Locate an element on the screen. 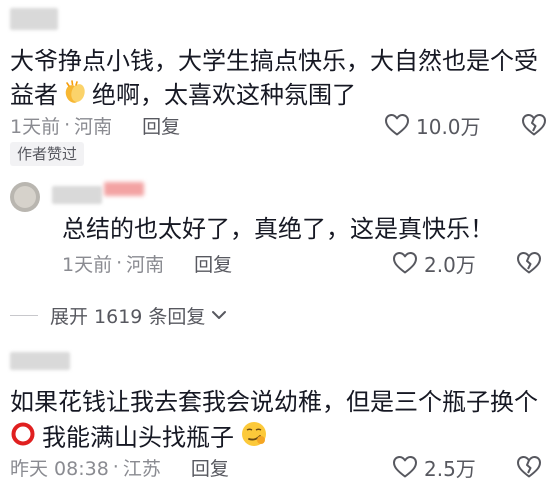 The height and width of the screenshot is (497, 550). comment-text-suffix: 绝啊，太喜欢这种氛围了 is located at coordinates (224, 95).